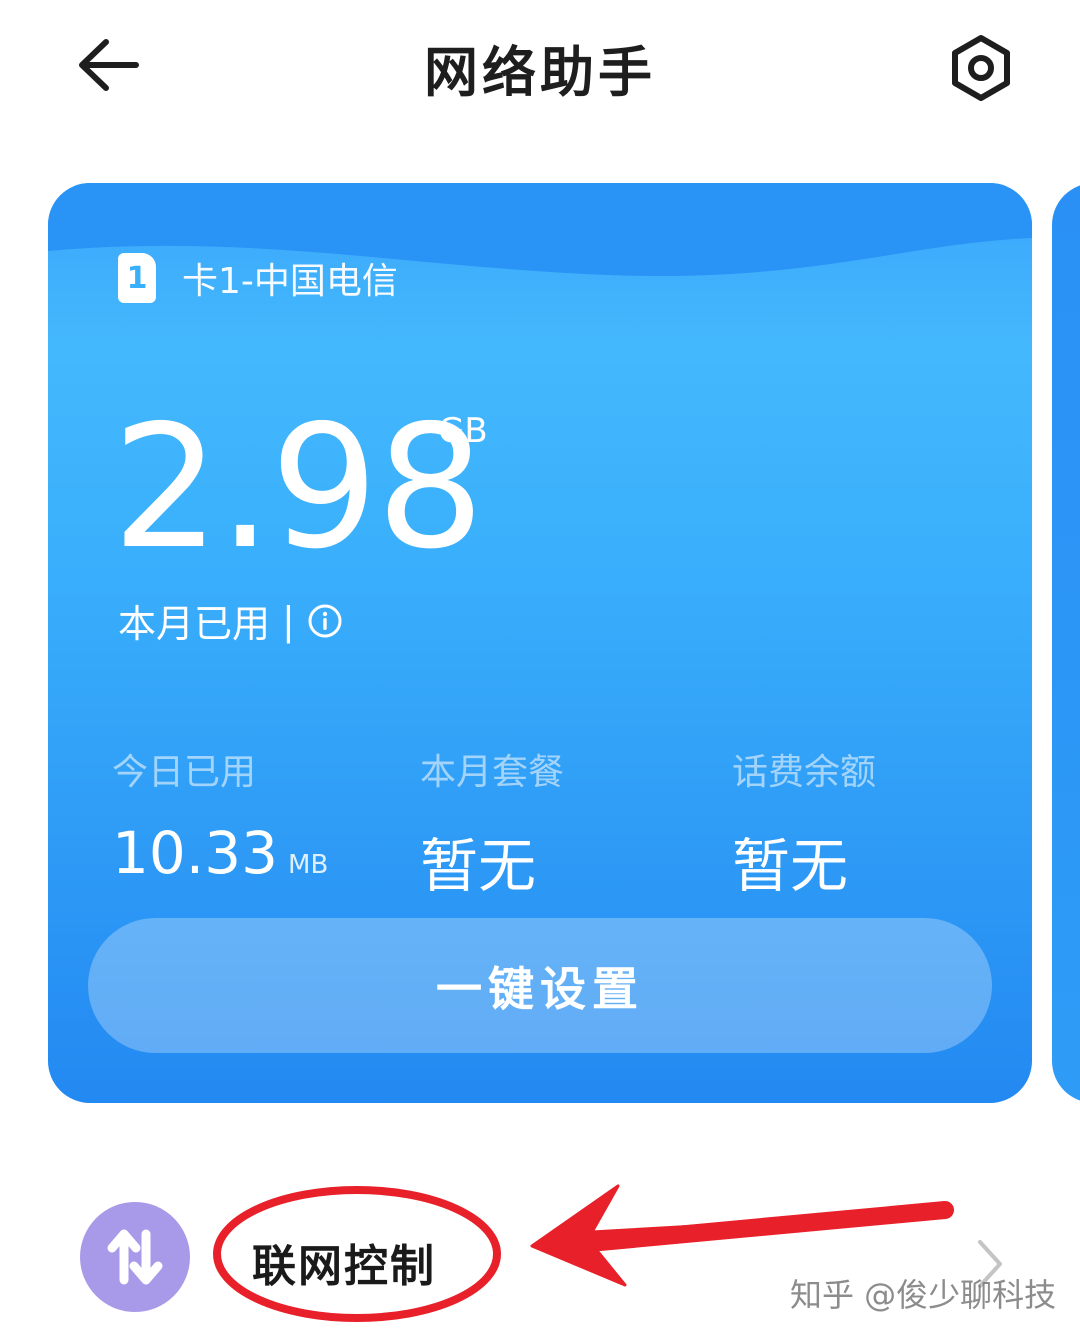 The height and width of the screenshot is (1335, 1080). What do you see at coordinates (923, 1295) in the screenshot?
I see `watermark: 知乎 @俊少聊科技` at bounding box center [923, 1295].